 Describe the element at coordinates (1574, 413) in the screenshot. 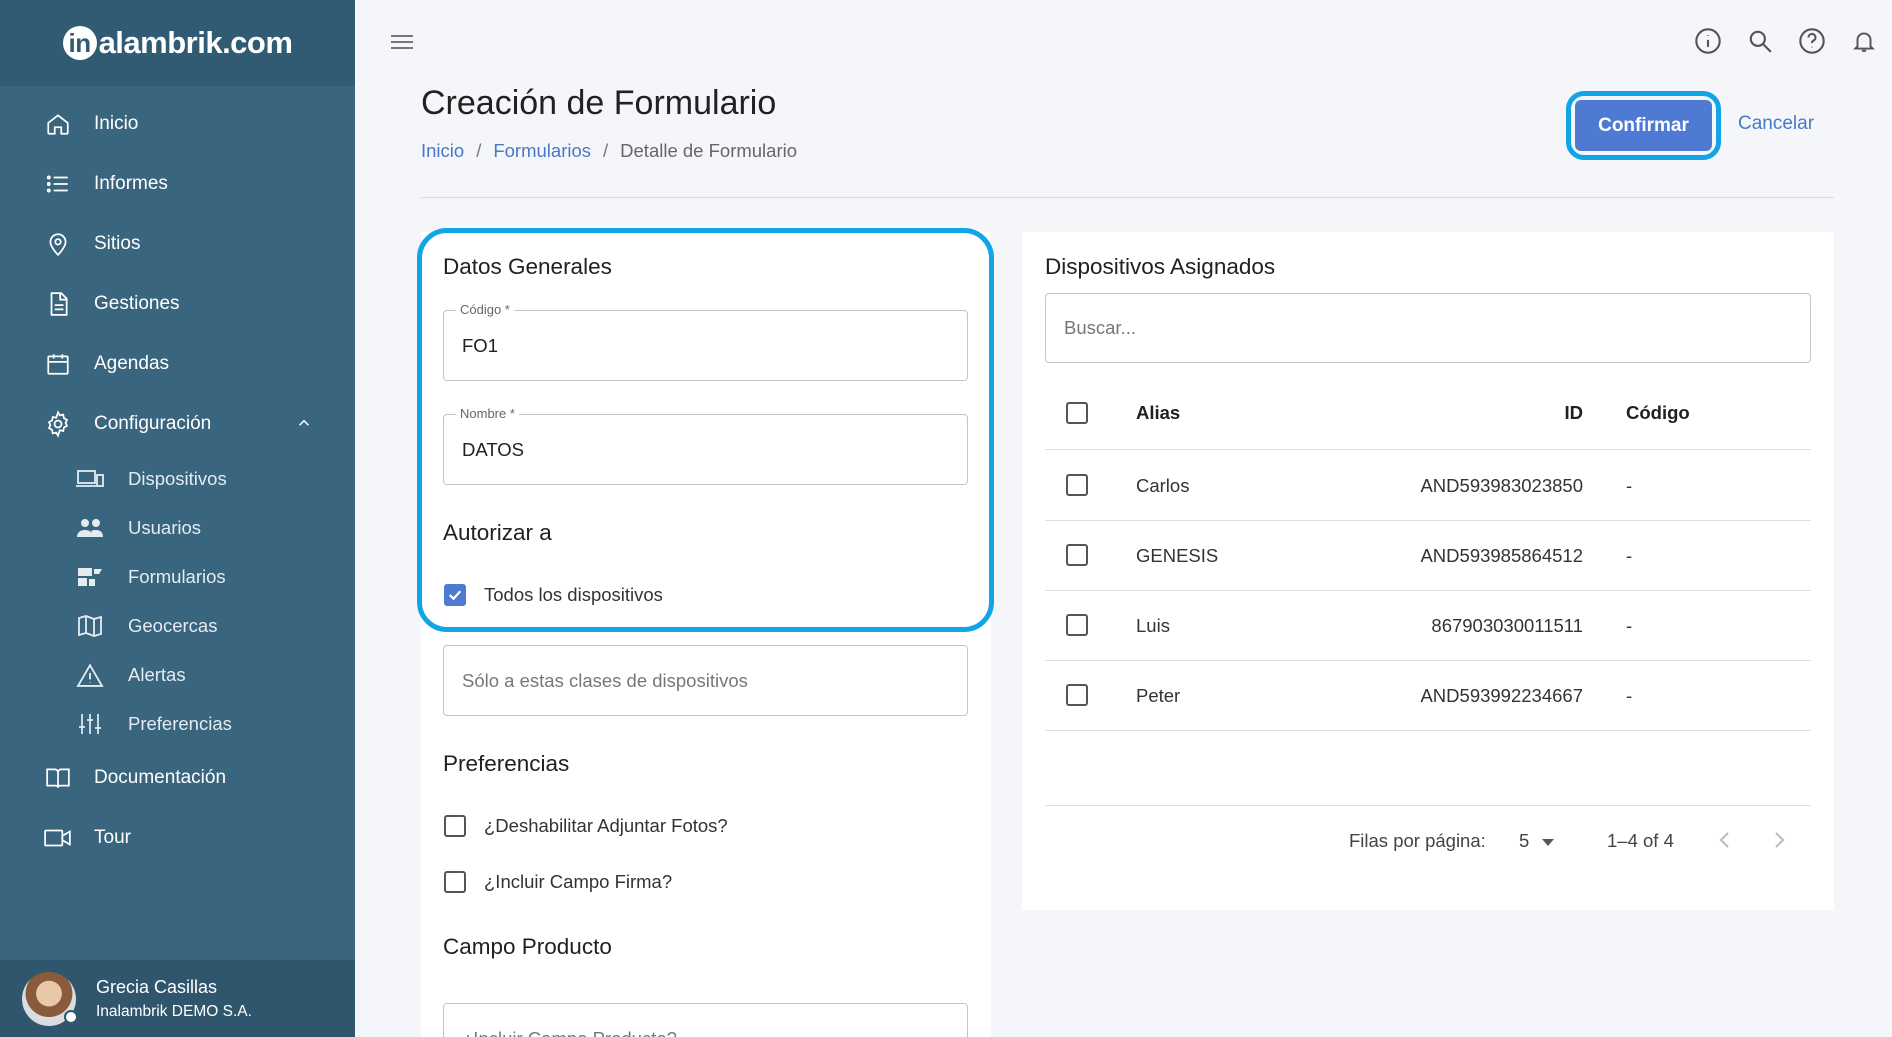

I see `column-header-id: ID` at that location.